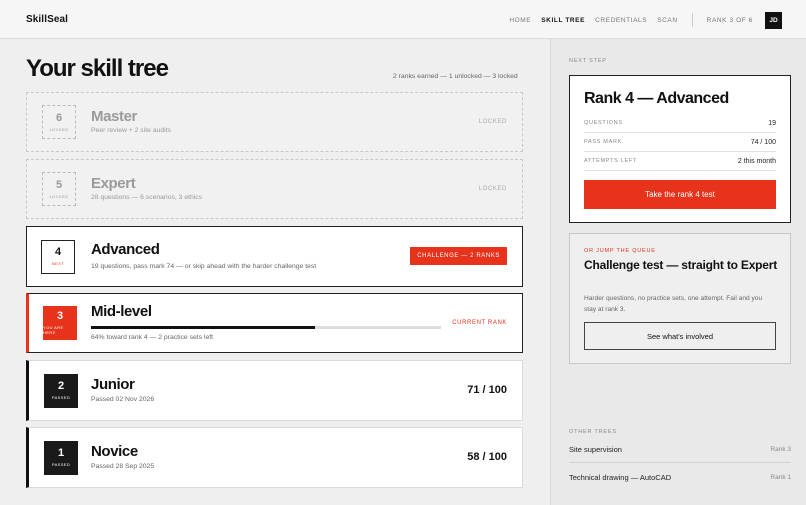 Image resolution: width=806 pixels, height=505 pixels. Describe the element at coordinates (563, 20) in the screenshot. I see `nav-skill-tree: SKILL TREE` at that location.